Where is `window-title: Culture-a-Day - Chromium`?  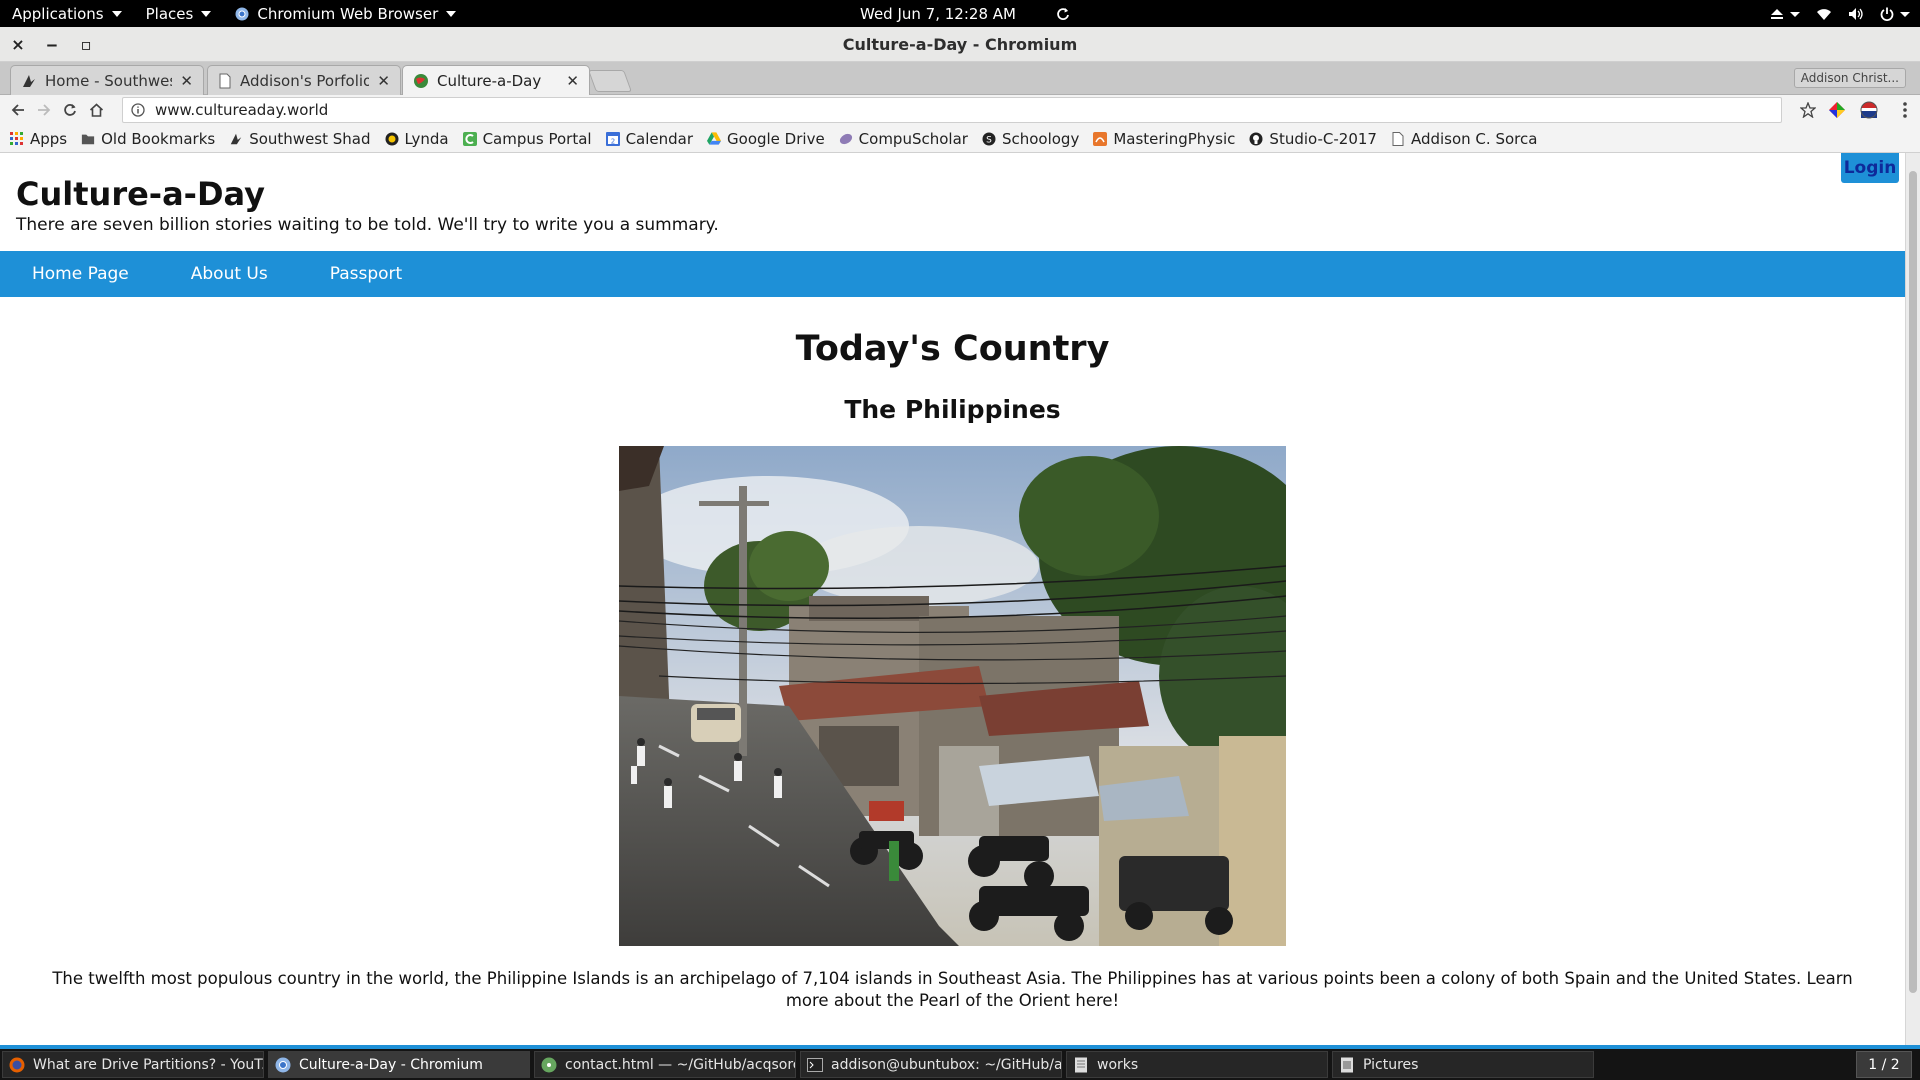
window-title: Culture-a-Day - Chromium is located at coordinates (960, 44).